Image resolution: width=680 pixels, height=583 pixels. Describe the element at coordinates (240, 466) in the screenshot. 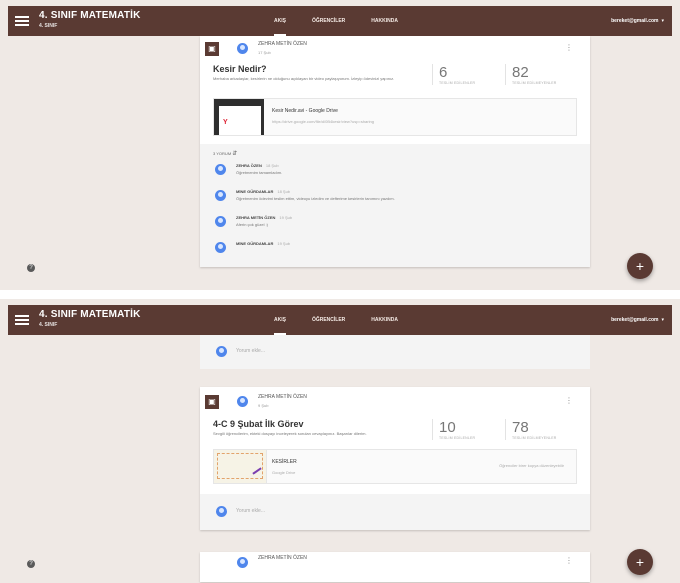

I see `attachment-thumbnail` at that location.